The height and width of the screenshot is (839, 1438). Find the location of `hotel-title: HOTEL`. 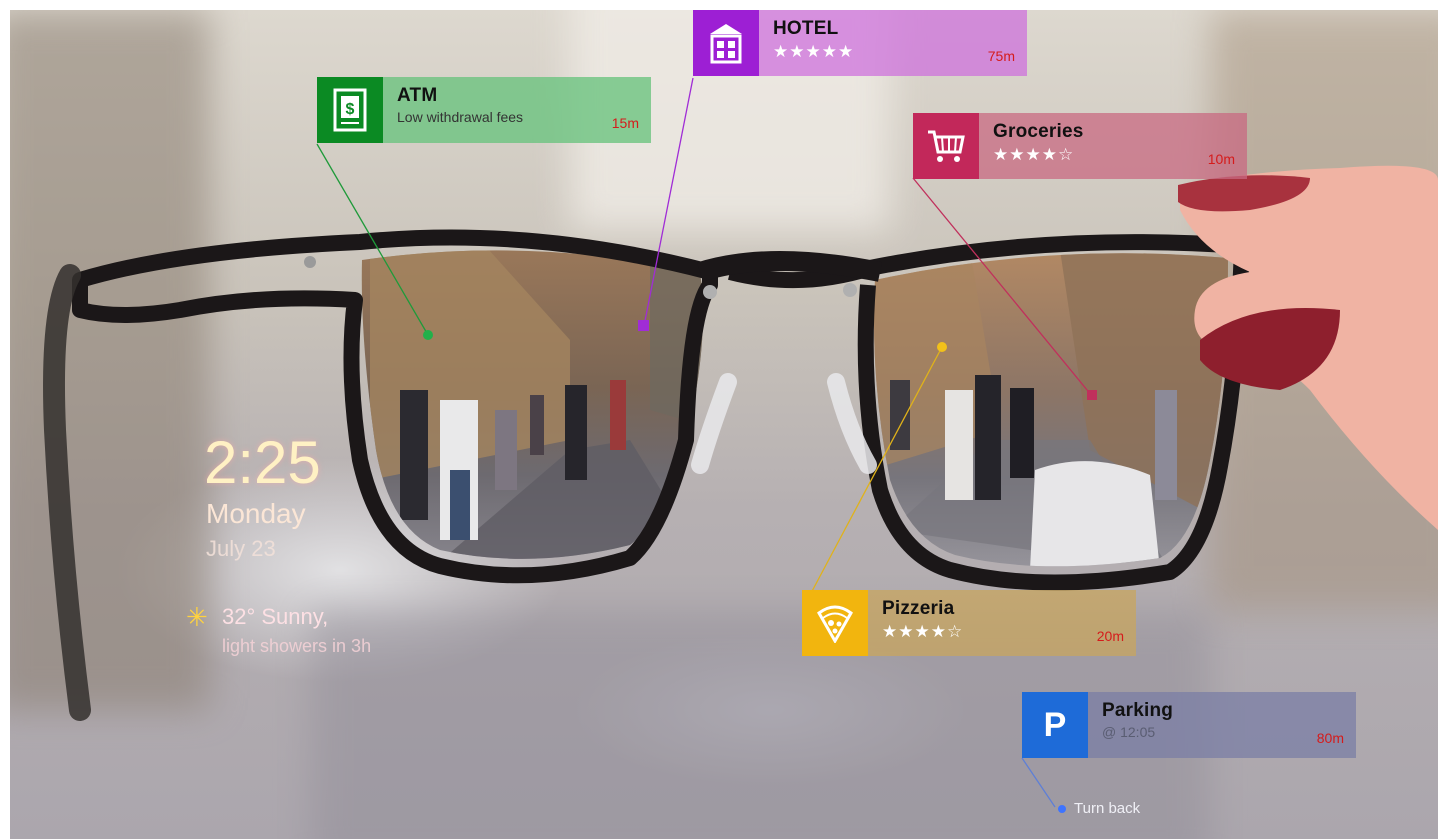

hotel-title: HOTEL is located at coordinates (806, 28).